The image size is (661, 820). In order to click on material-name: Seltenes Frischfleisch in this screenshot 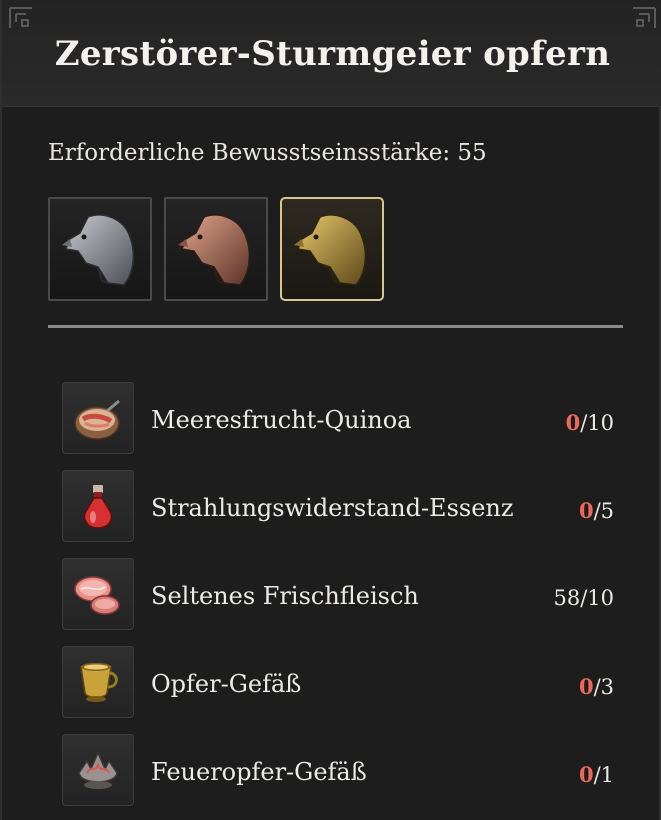, I will do `click(285, 596)`.